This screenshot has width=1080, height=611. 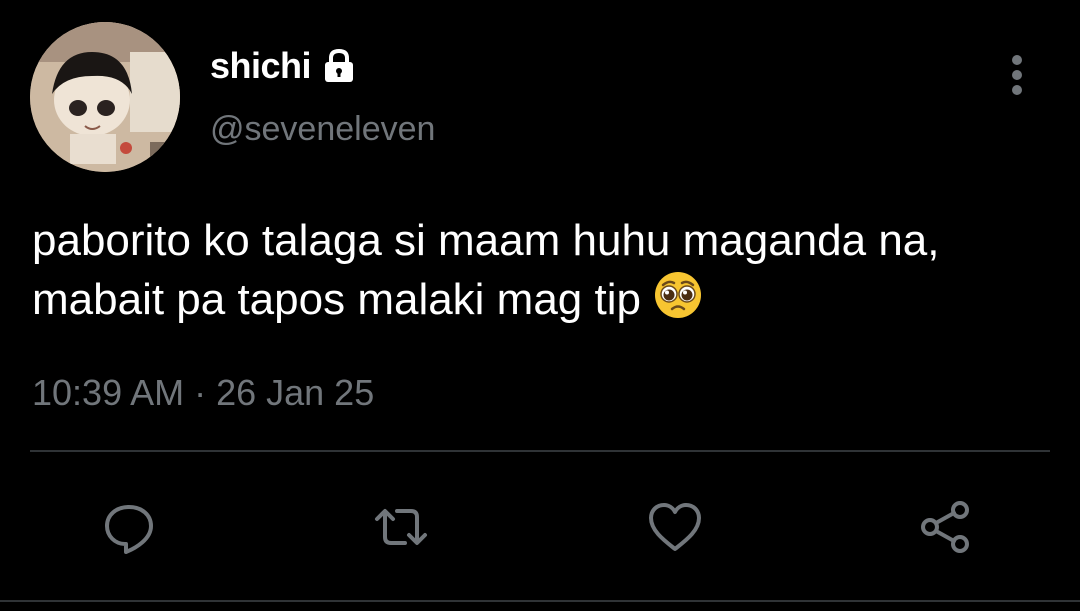 I want to click on share-button, so click(x=945, y=527).